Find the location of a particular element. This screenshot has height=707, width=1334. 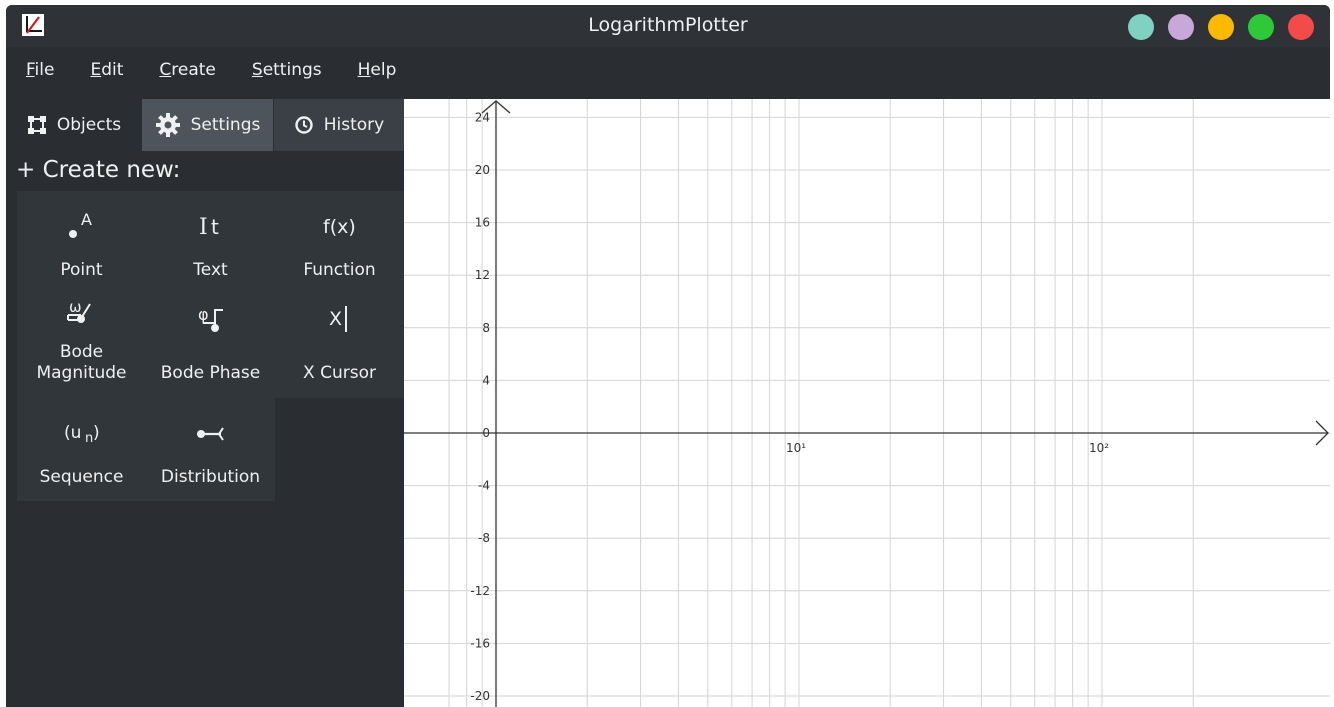

menu-file: File is located at coordinates (40, 71).